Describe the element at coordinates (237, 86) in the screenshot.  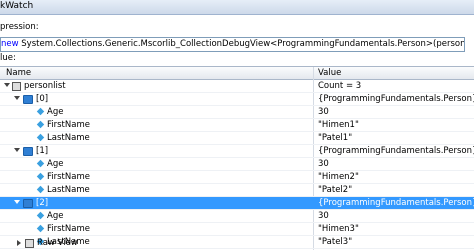
I see `watch-row-personlist: personlist Count = 3` at that location.